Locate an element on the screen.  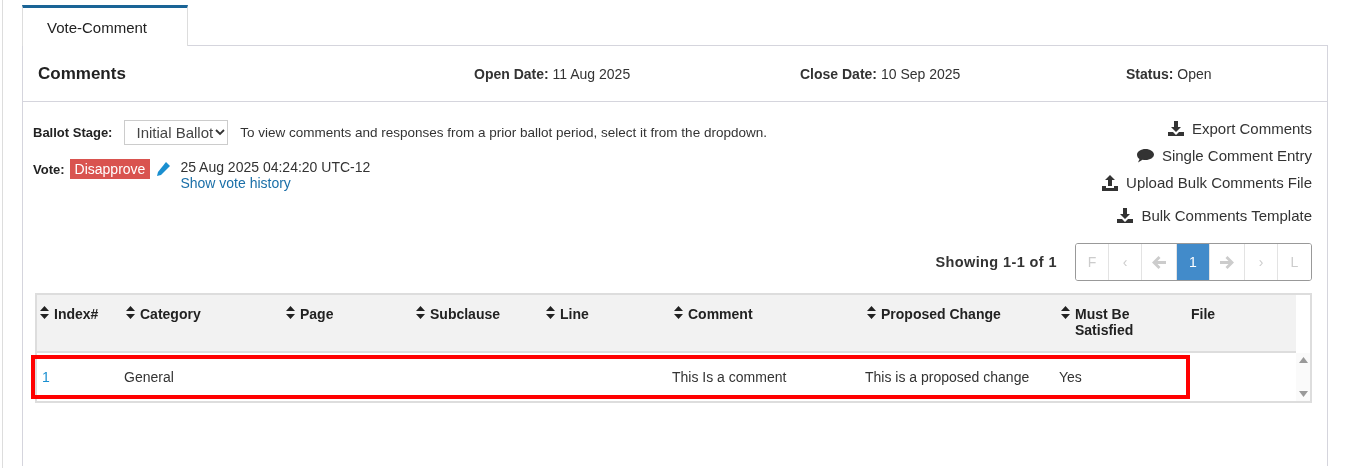
arrow-left-icon is located at coordinates (1159, 262).